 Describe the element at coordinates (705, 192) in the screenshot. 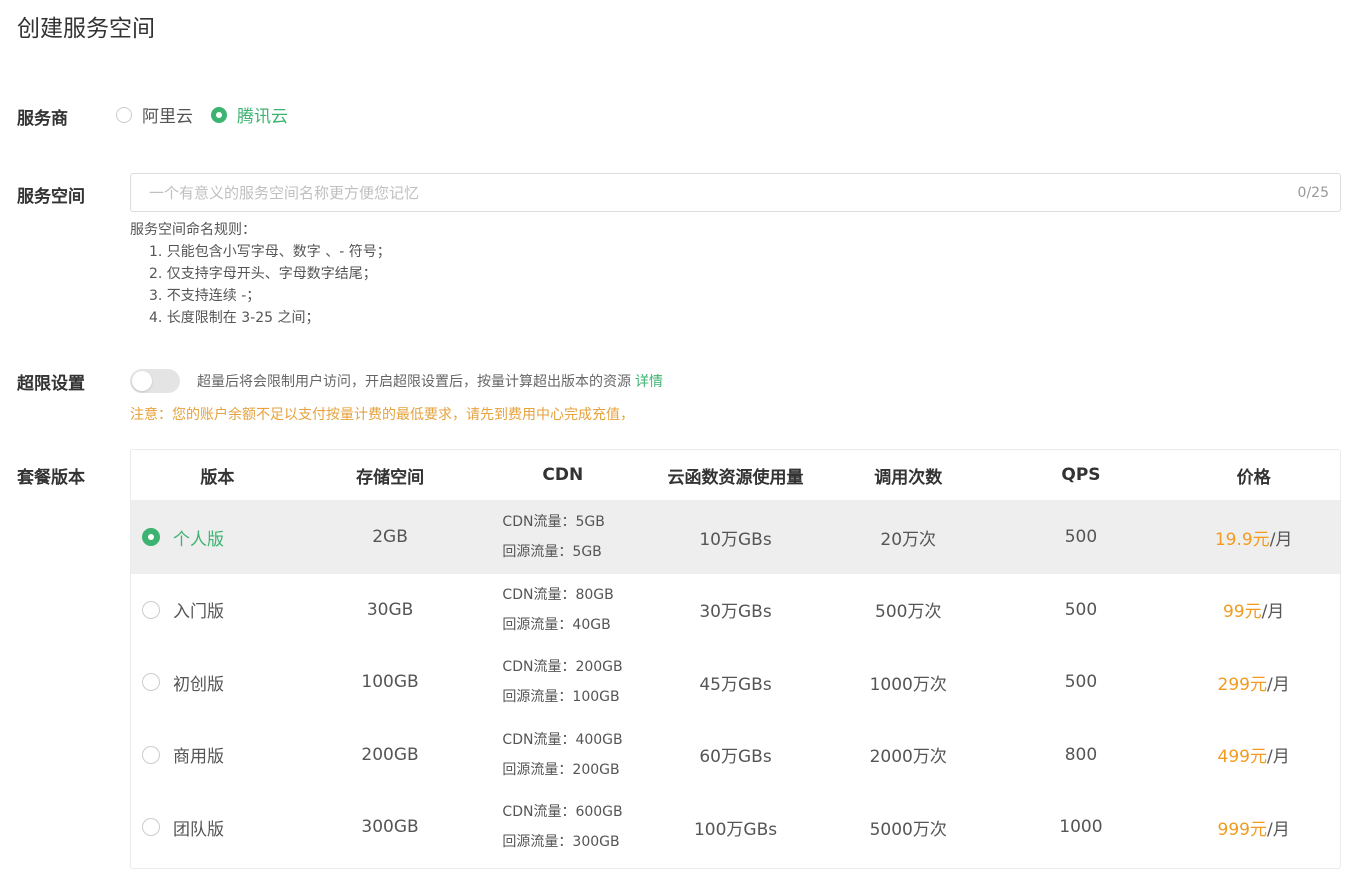

I see `space-name-input` at that location.